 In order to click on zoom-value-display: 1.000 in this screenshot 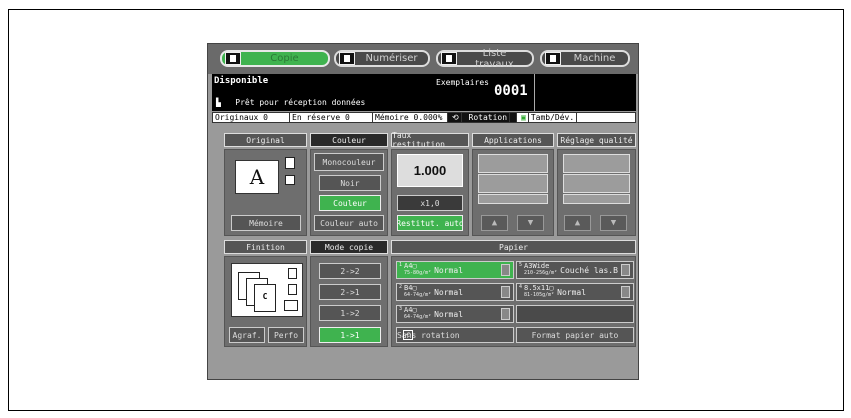, I will do `click(430, 170)`.